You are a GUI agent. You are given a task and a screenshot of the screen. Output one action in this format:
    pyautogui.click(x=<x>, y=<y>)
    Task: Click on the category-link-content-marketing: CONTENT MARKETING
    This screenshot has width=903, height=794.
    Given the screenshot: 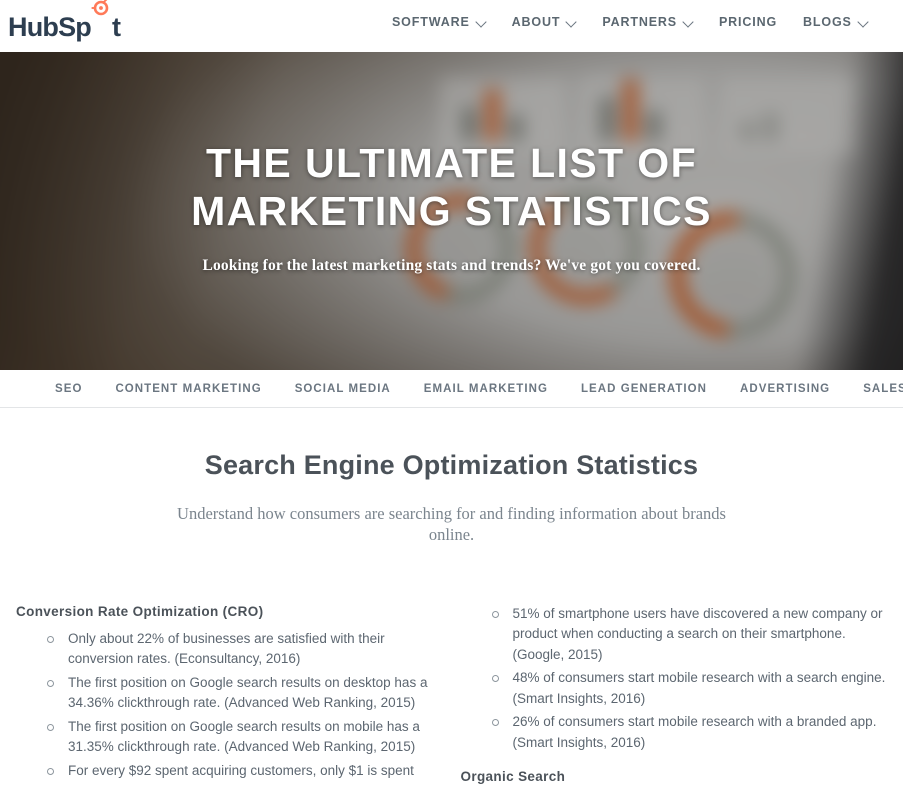 What is the action you would take?
    pyautogui.click(x=188, y=389)
    